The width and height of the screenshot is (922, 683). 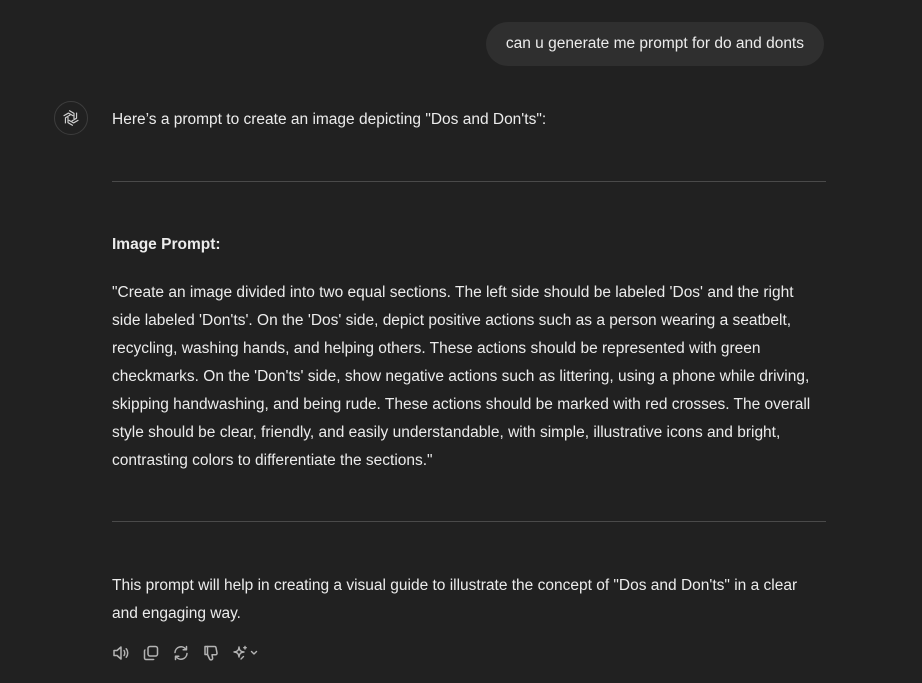 I want to click on copy-button, so click(x=151, y=653).